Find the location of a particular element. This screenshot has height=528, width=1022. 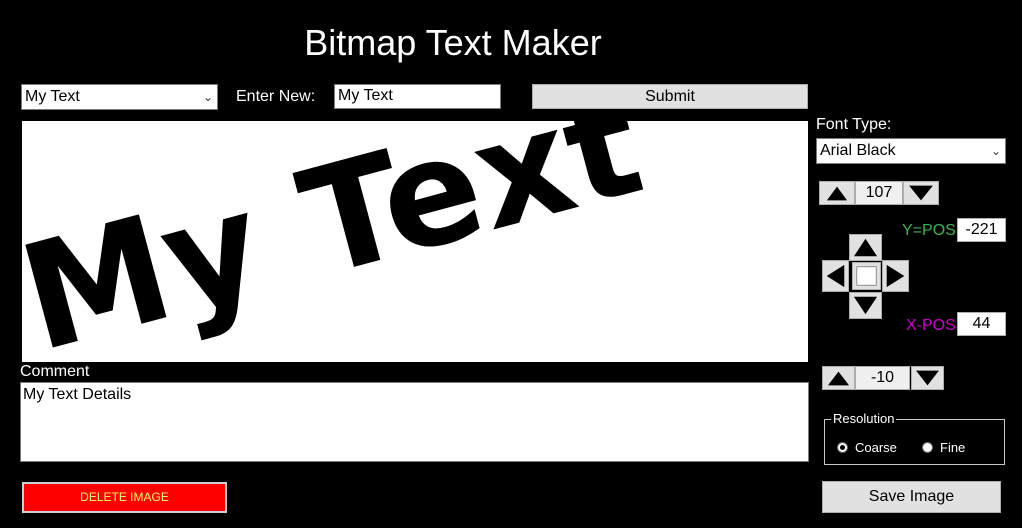

font-type-label: Font Type: is located at coordinates (854, 124).